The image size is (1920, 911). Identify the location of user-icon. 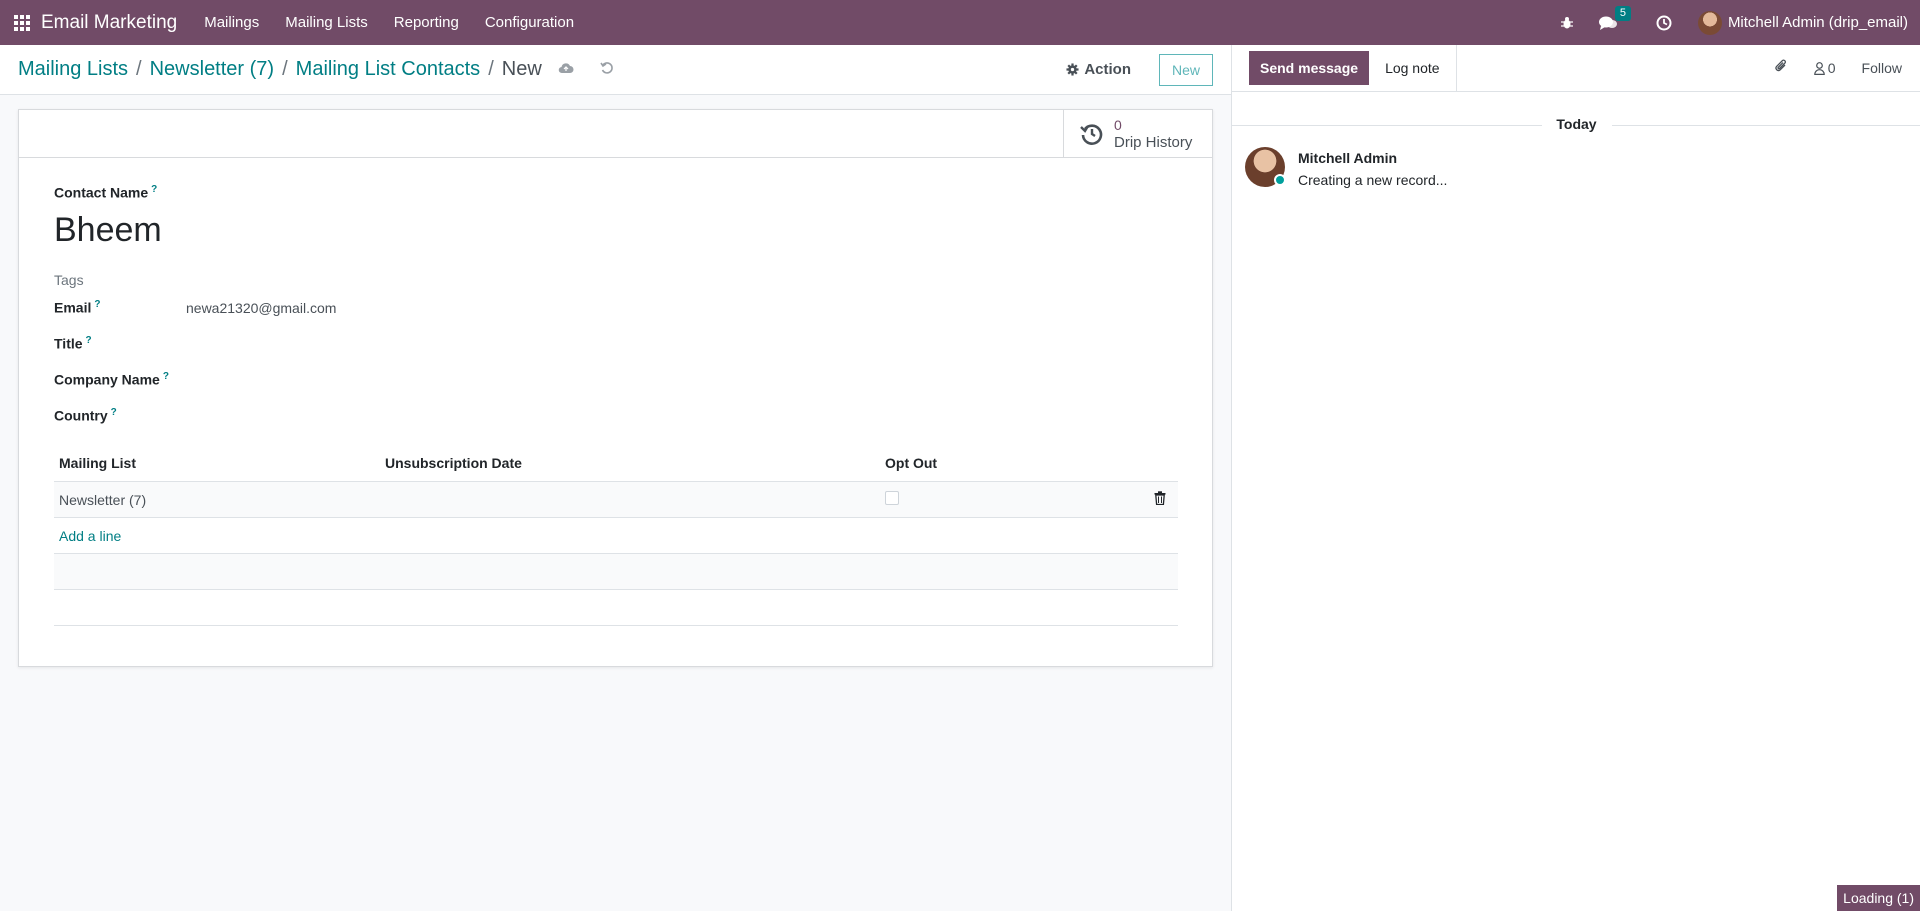
(1819, 68).